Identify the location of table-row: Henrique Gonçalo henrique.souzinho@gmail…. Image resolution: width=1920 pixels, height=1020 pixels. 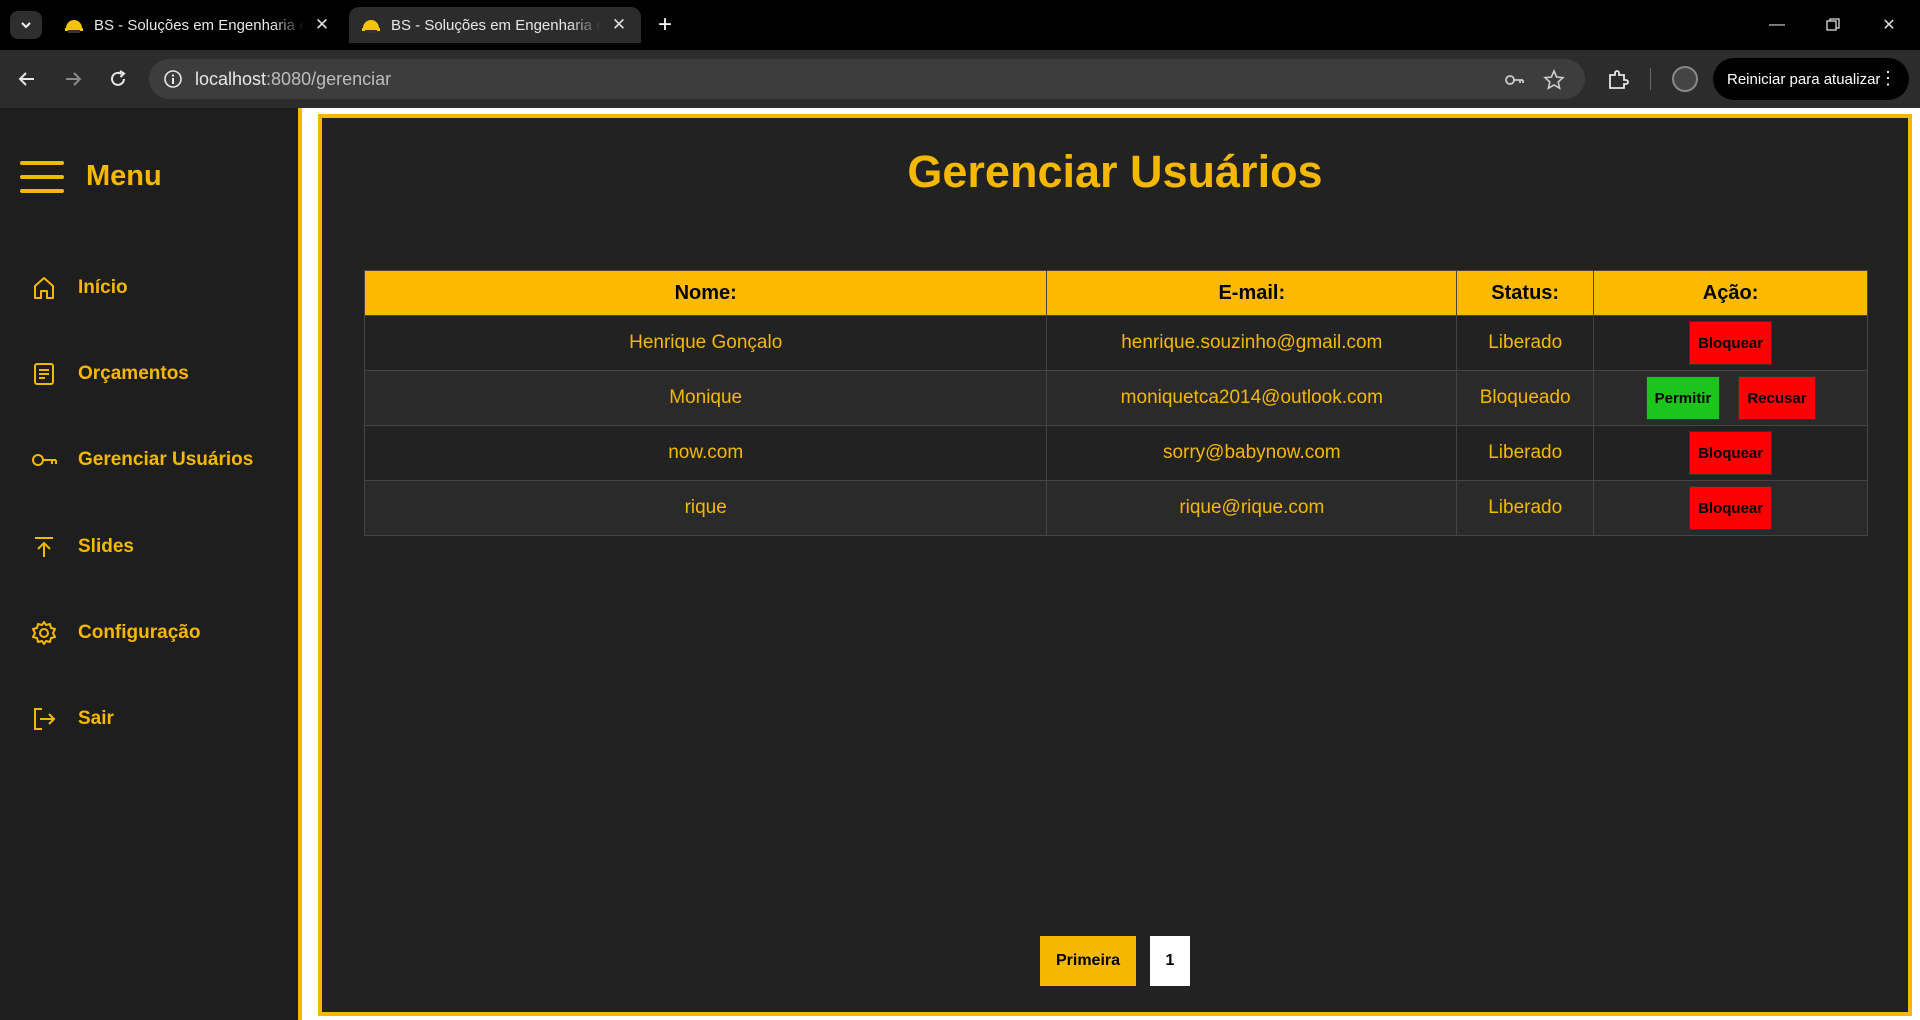
(1115, 343).